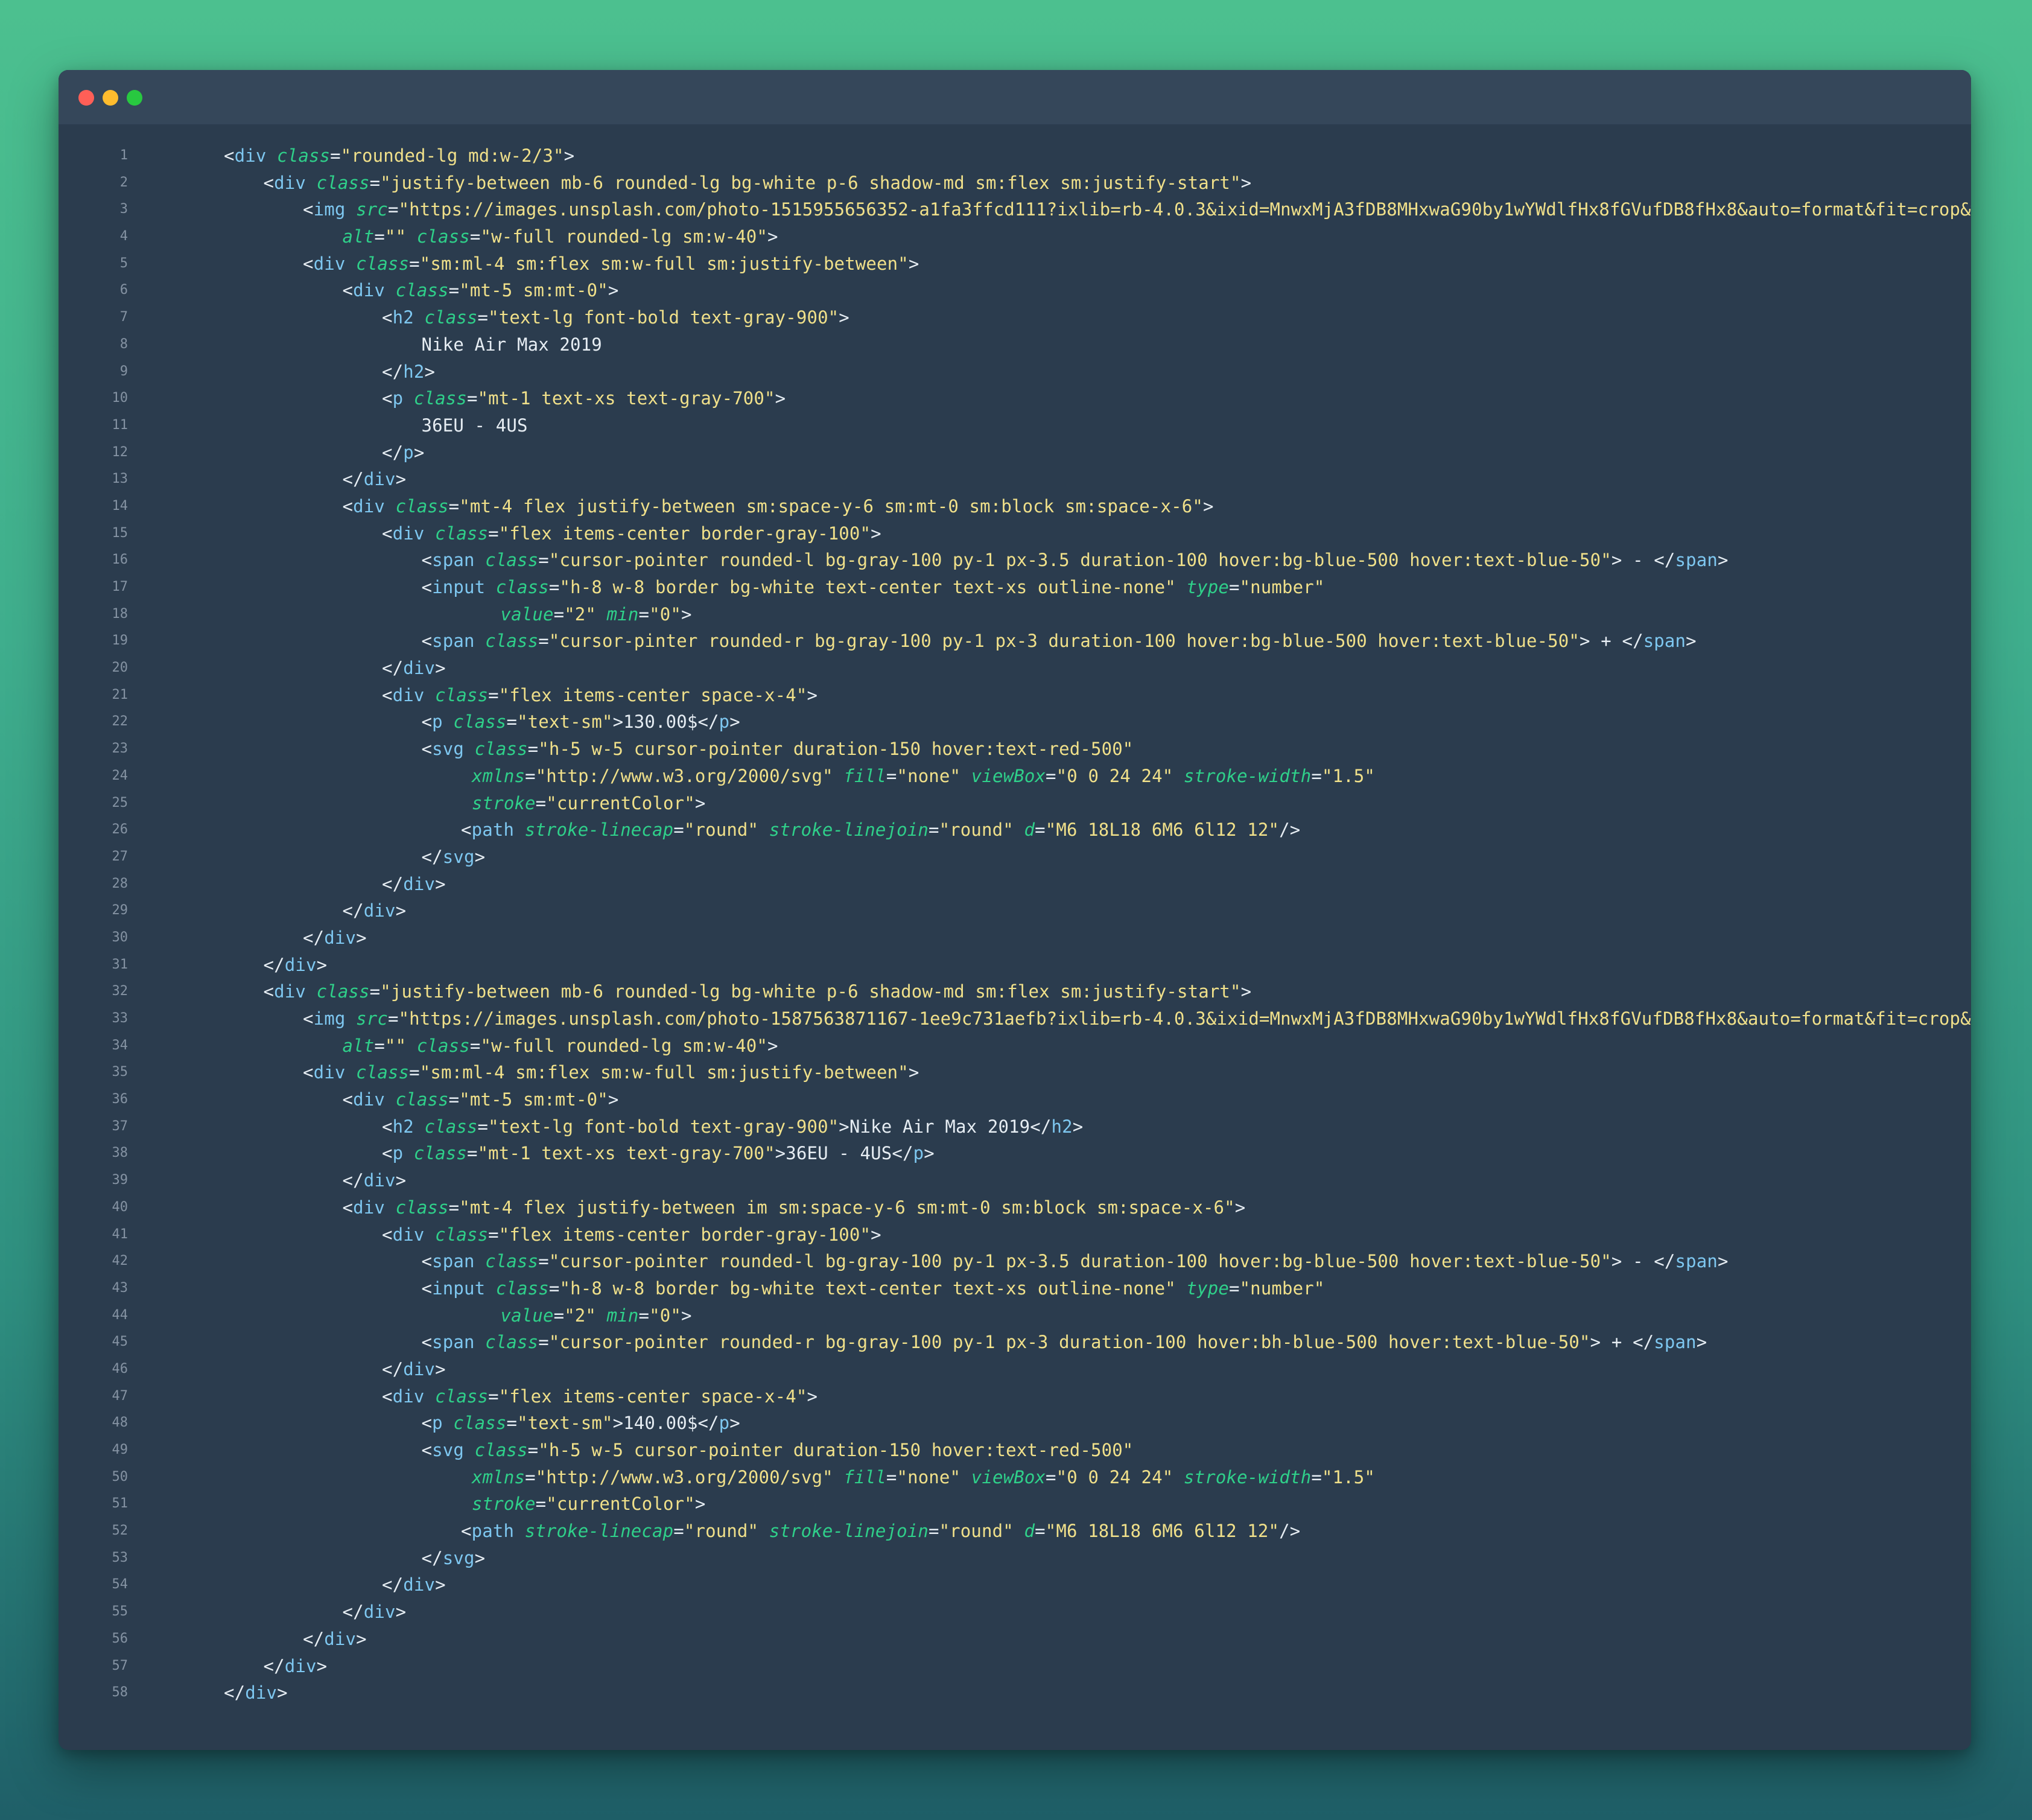 This screenshot has height=1820, width=2032. I want to click on attribute-token: type, so click(1207, 1289).